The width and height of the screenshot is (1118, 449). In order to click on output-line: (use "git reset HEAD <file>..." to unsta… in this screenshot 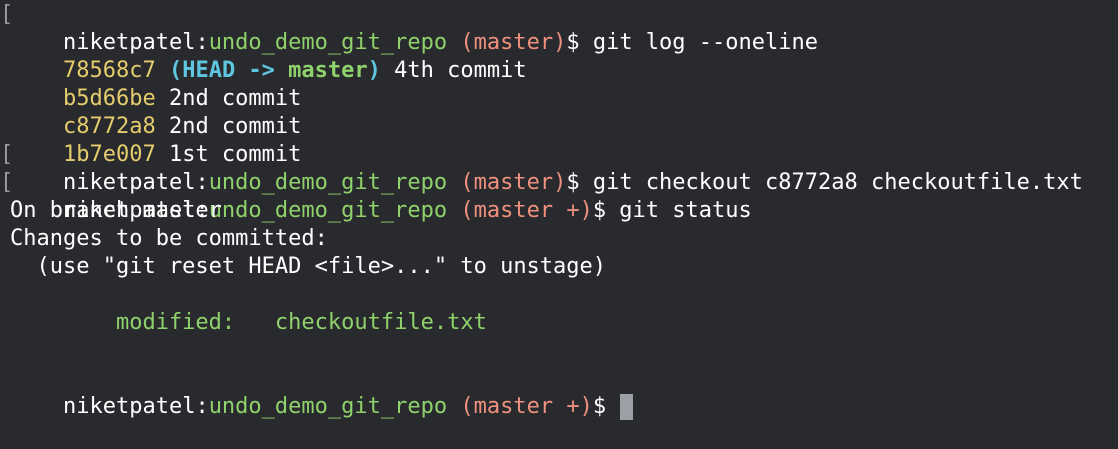, I will do `click(308, 266)`.